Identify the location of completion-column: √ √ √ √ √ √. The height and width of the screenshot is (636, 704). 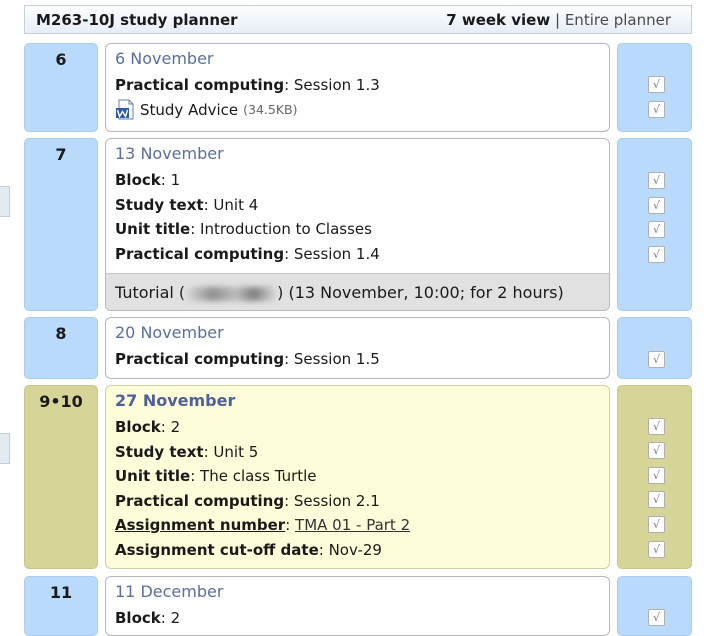
(654, 477).